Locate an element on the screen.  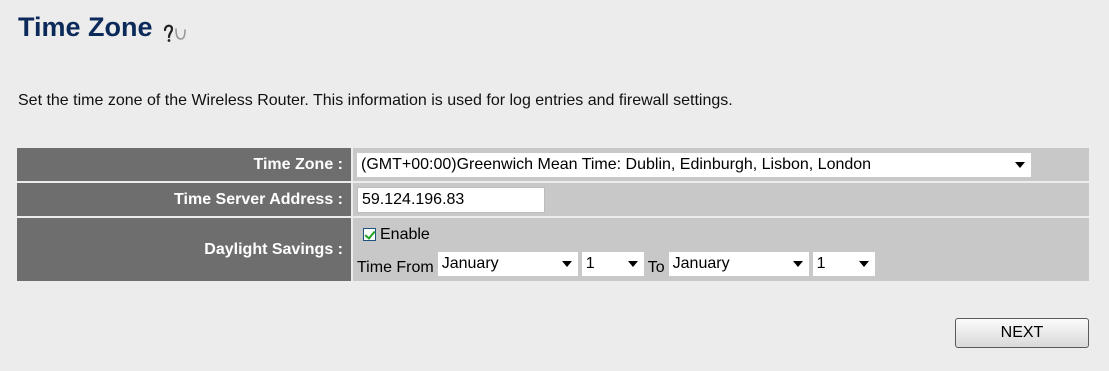
time-server-row: Time Server Address : 59.124.196.83 is located at coordinates (553, 199).